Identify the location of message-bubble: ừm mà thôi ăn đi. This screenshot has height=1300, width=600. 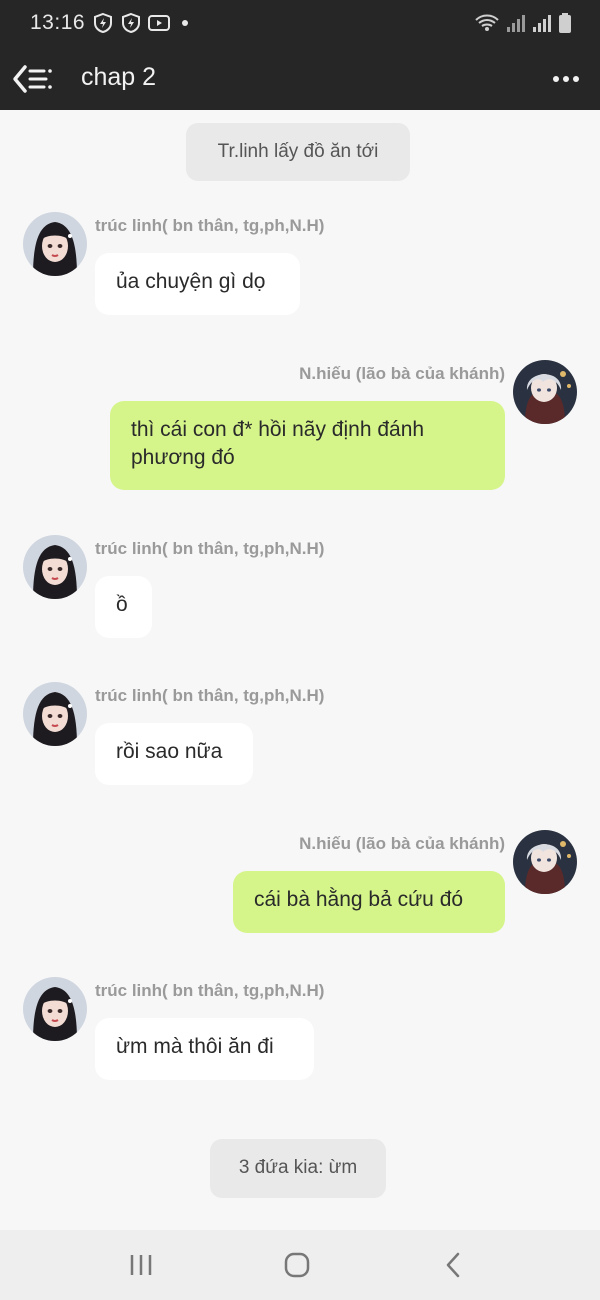
(204, 1049).